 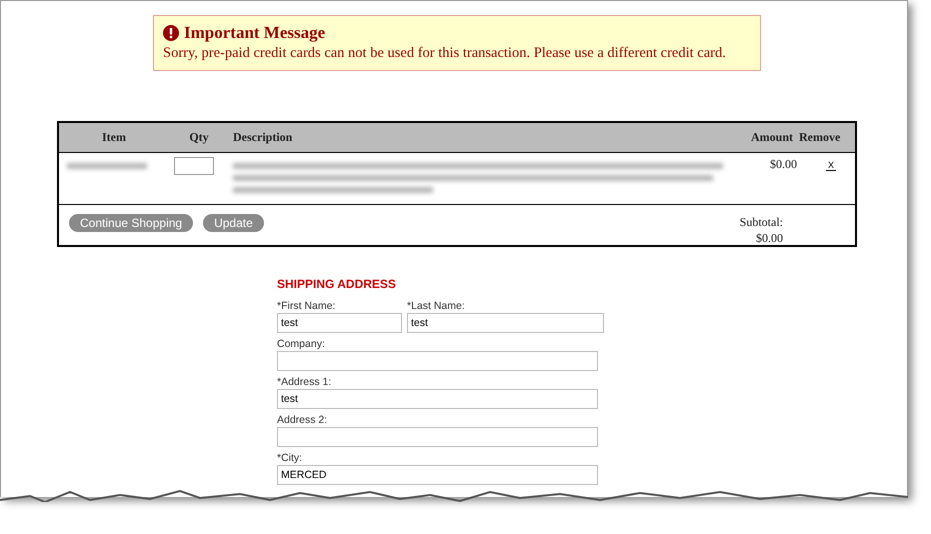 What do you see at coordinates (831, 165) in the screenshot?
I see `remove-button: X` at bounding box center [831, 165].